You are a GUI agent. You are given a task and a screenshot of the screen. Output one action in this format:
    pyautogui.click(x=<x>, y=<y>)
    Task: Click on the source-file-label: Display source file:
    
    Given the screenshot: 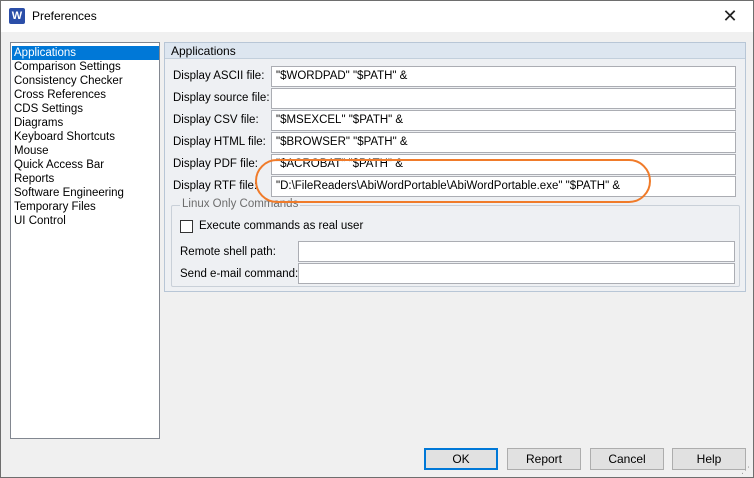 What is the action you would take?
    pyautogui.click(x=221, y=98)
    